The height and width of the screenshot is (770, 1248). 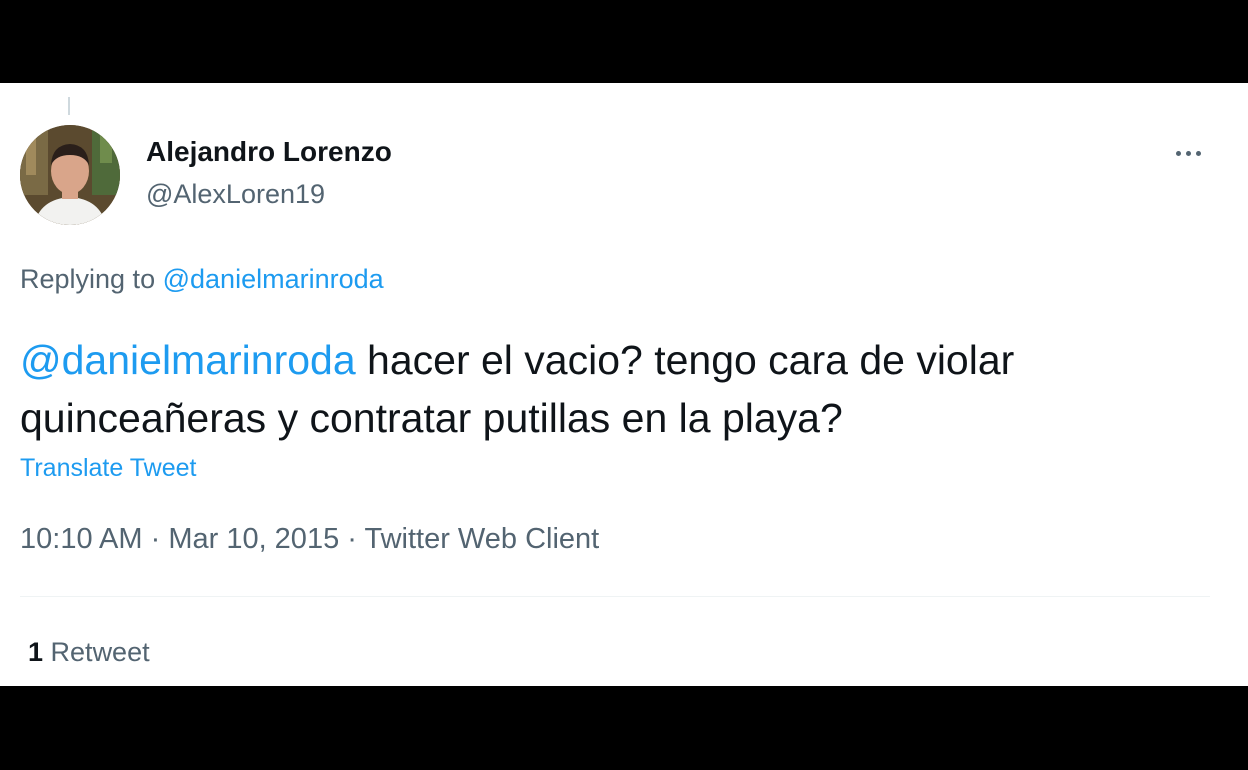 What do you see at coordinates (269, 152) in the screenshot?
I see `author-name: Alejandro Lorenzo` at bounding box center [269, 152].